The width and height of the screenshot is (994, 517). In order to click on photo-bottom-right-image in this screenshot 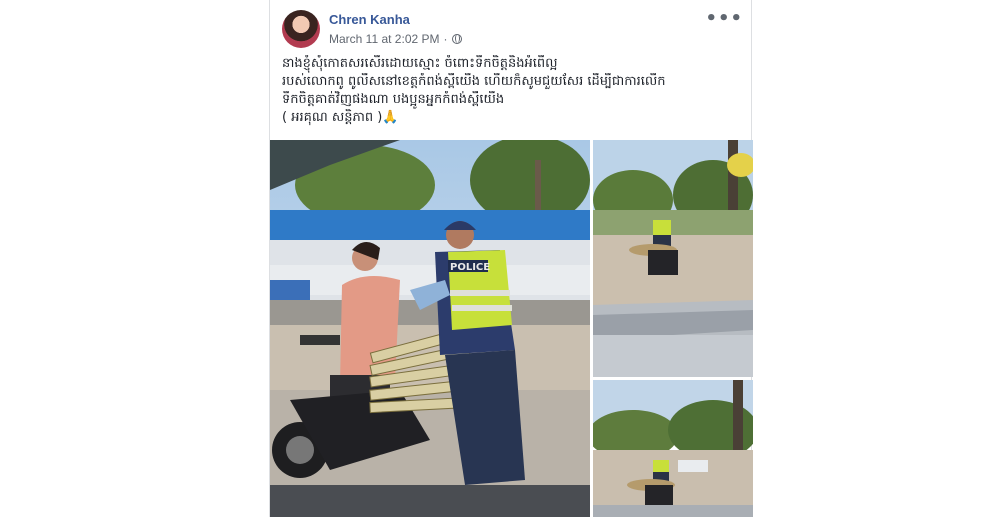, I will do `click(673, 448)`.